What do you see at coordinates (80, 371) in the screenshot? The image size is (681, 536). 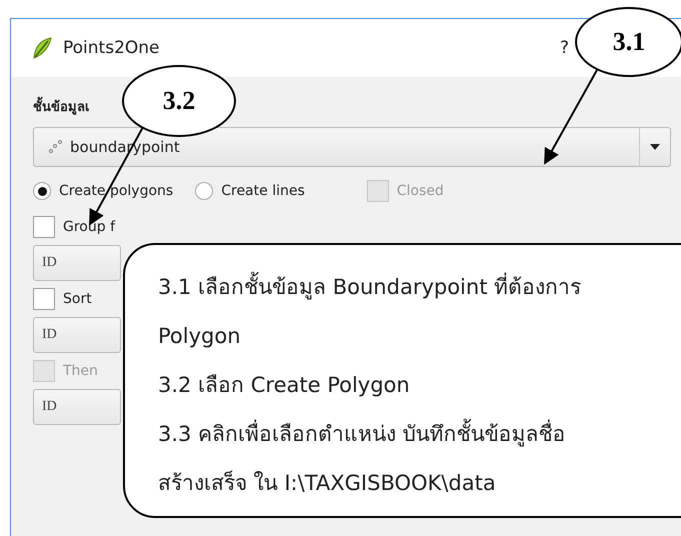 I see `checkbox-label: Then` at bounding box center [80, 371].